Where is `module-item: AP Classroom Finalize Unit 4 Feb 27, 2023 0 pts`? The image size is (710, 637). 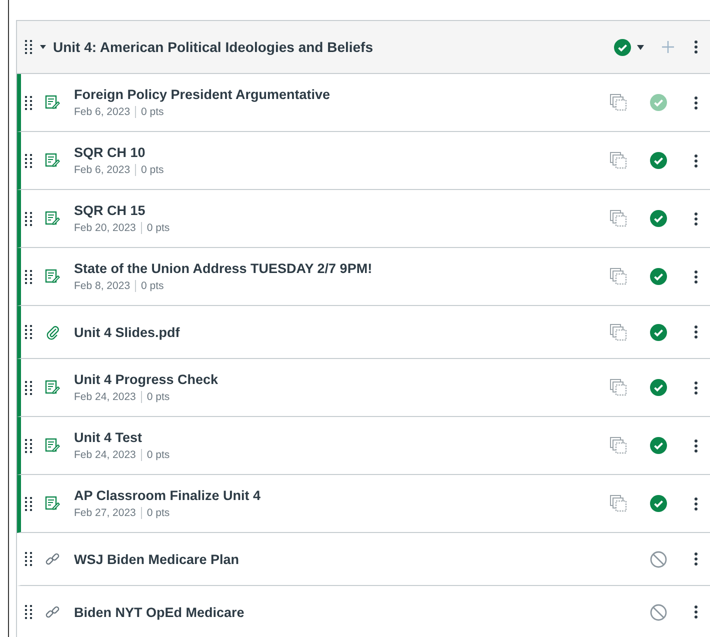
module-item: AP Classroom Finalize Unit 4 Feb 27, 2023 0 pts is located at coordinates (363, 504).